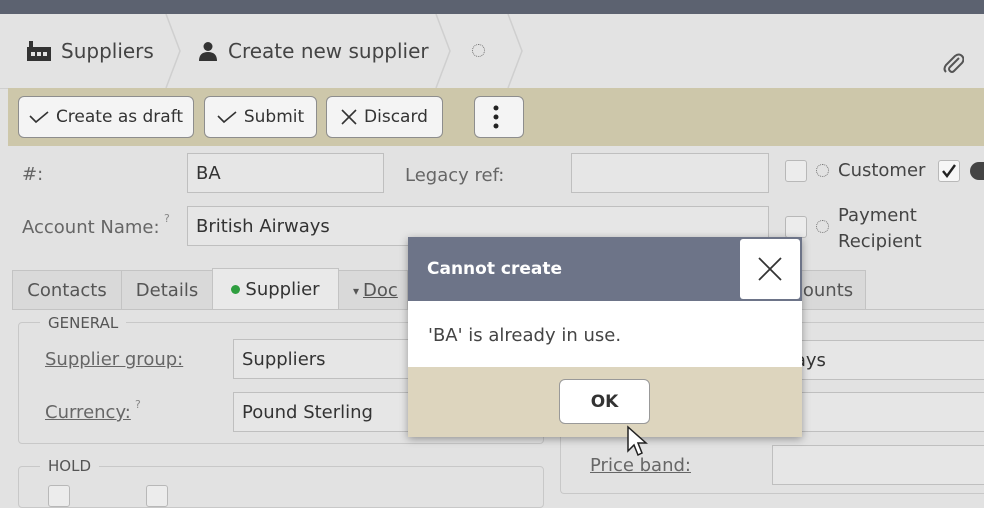  I want to click on toolbar: Create as draft Submit Discard, so click(496, 117).